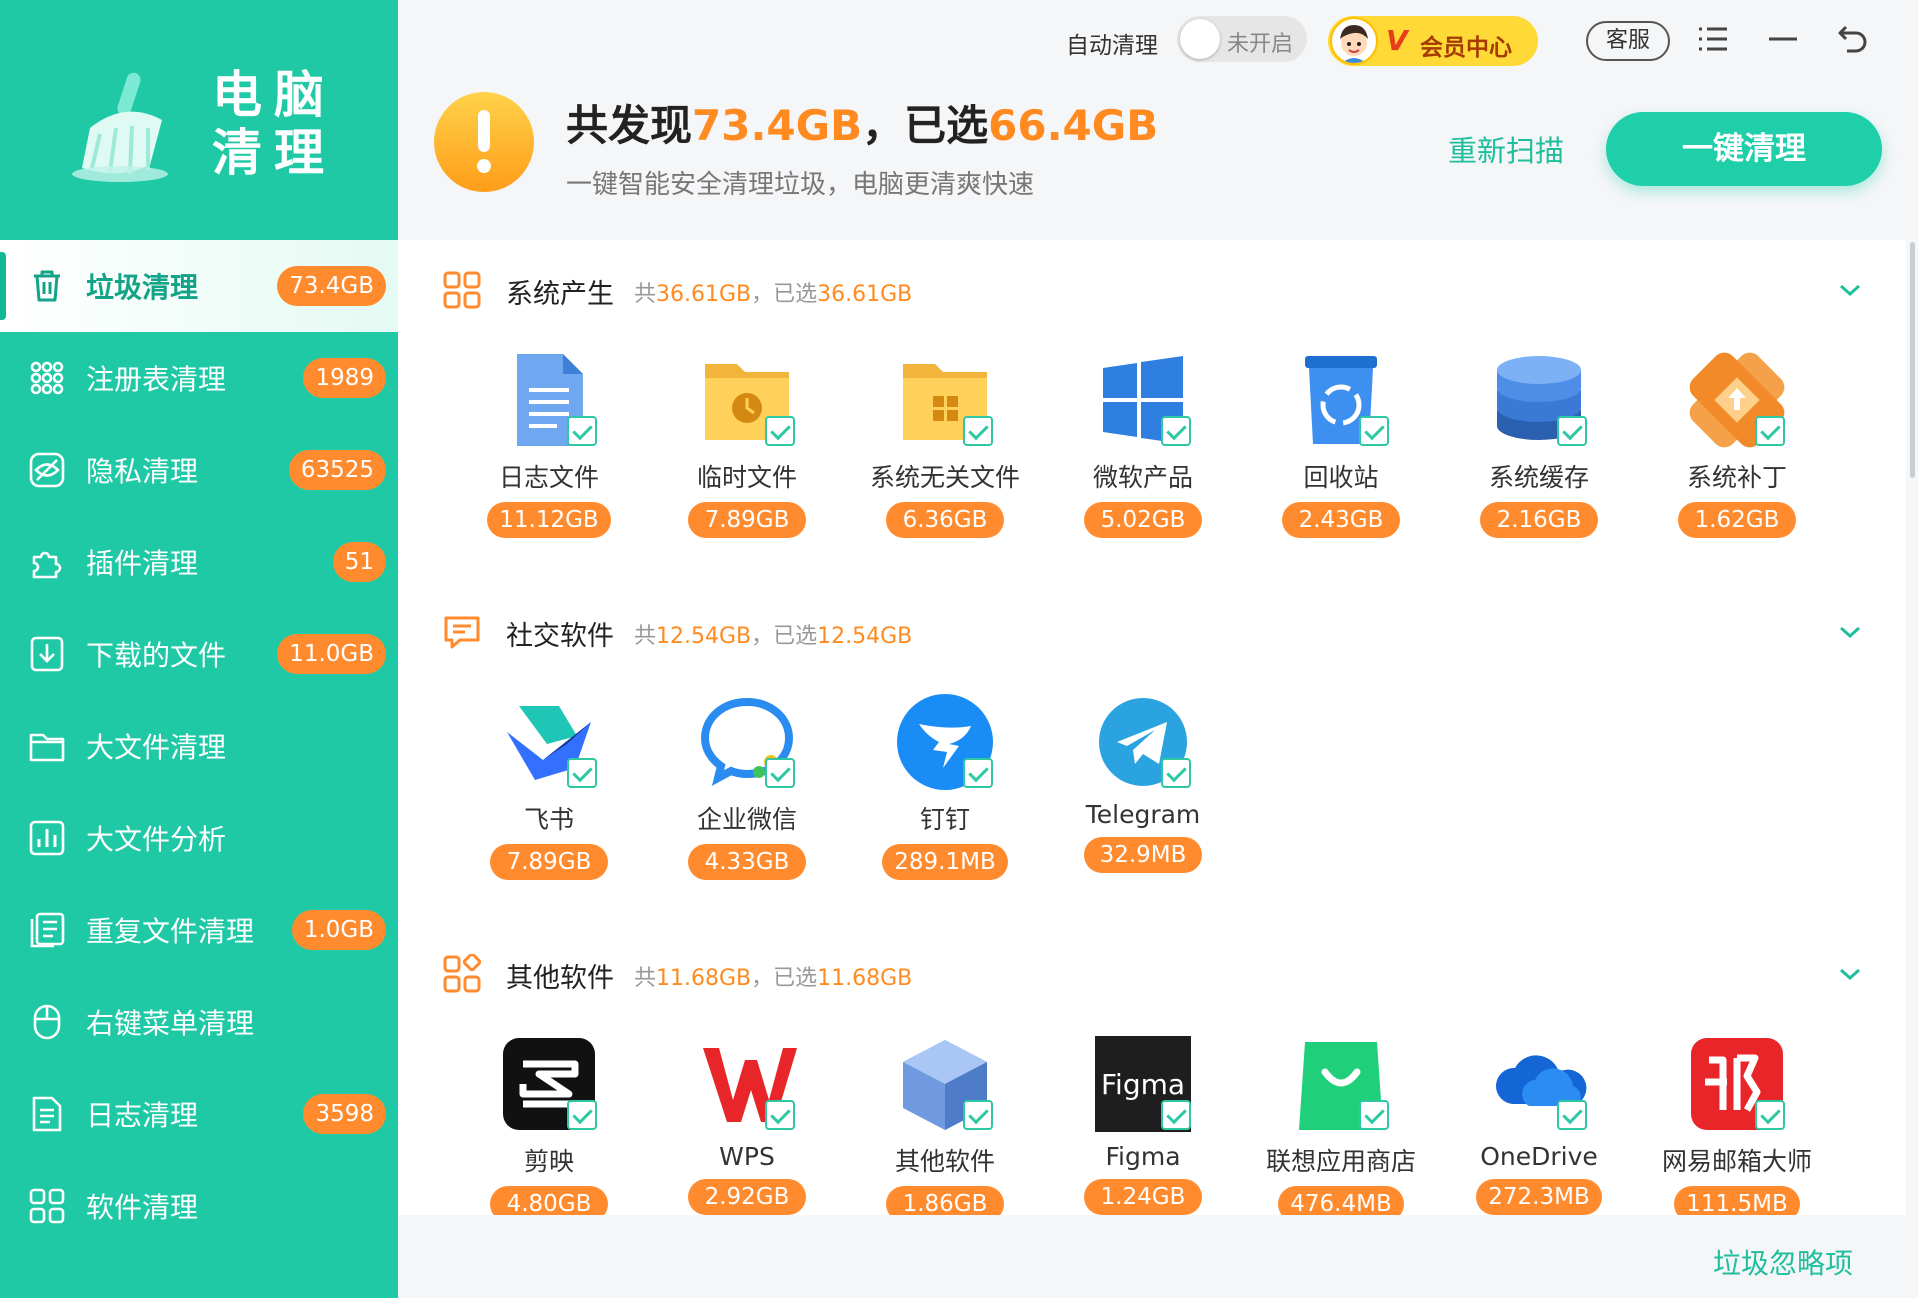 The image size is (1918, 1298). Describe the element at coordinates (1143, 782) in the screenshot. I see `junk-item: Telegram 32.9MB` at that location.